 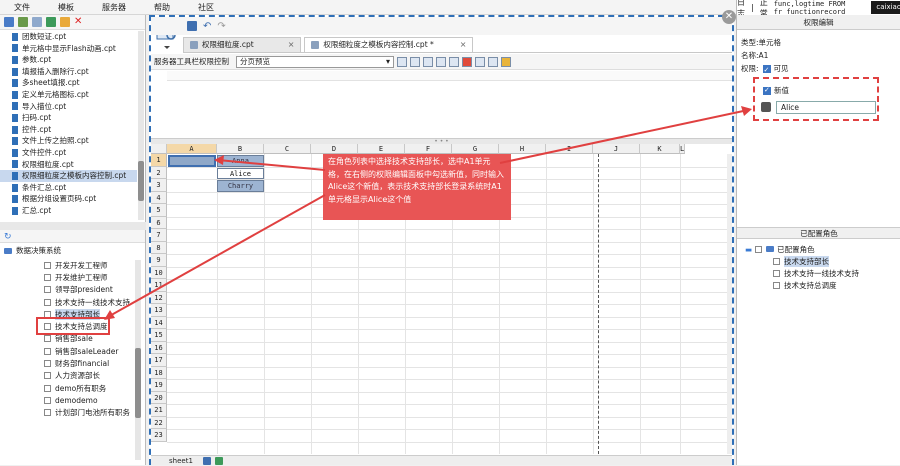 I want to click on row-header: 22, so click(x=159, y=422).